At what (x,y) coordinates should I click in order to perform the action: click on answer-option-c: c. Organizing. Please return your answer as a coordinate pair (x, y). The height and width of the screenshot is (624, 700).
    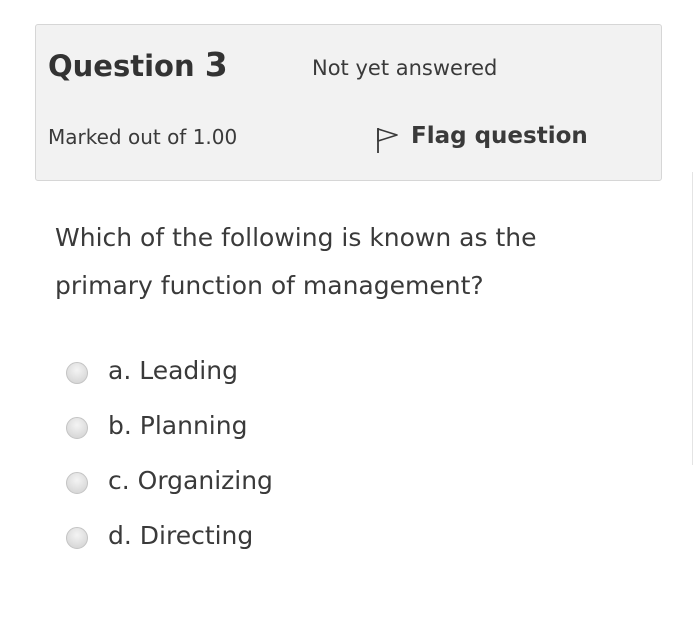
    Looking at the image, I should click on (169, 480).